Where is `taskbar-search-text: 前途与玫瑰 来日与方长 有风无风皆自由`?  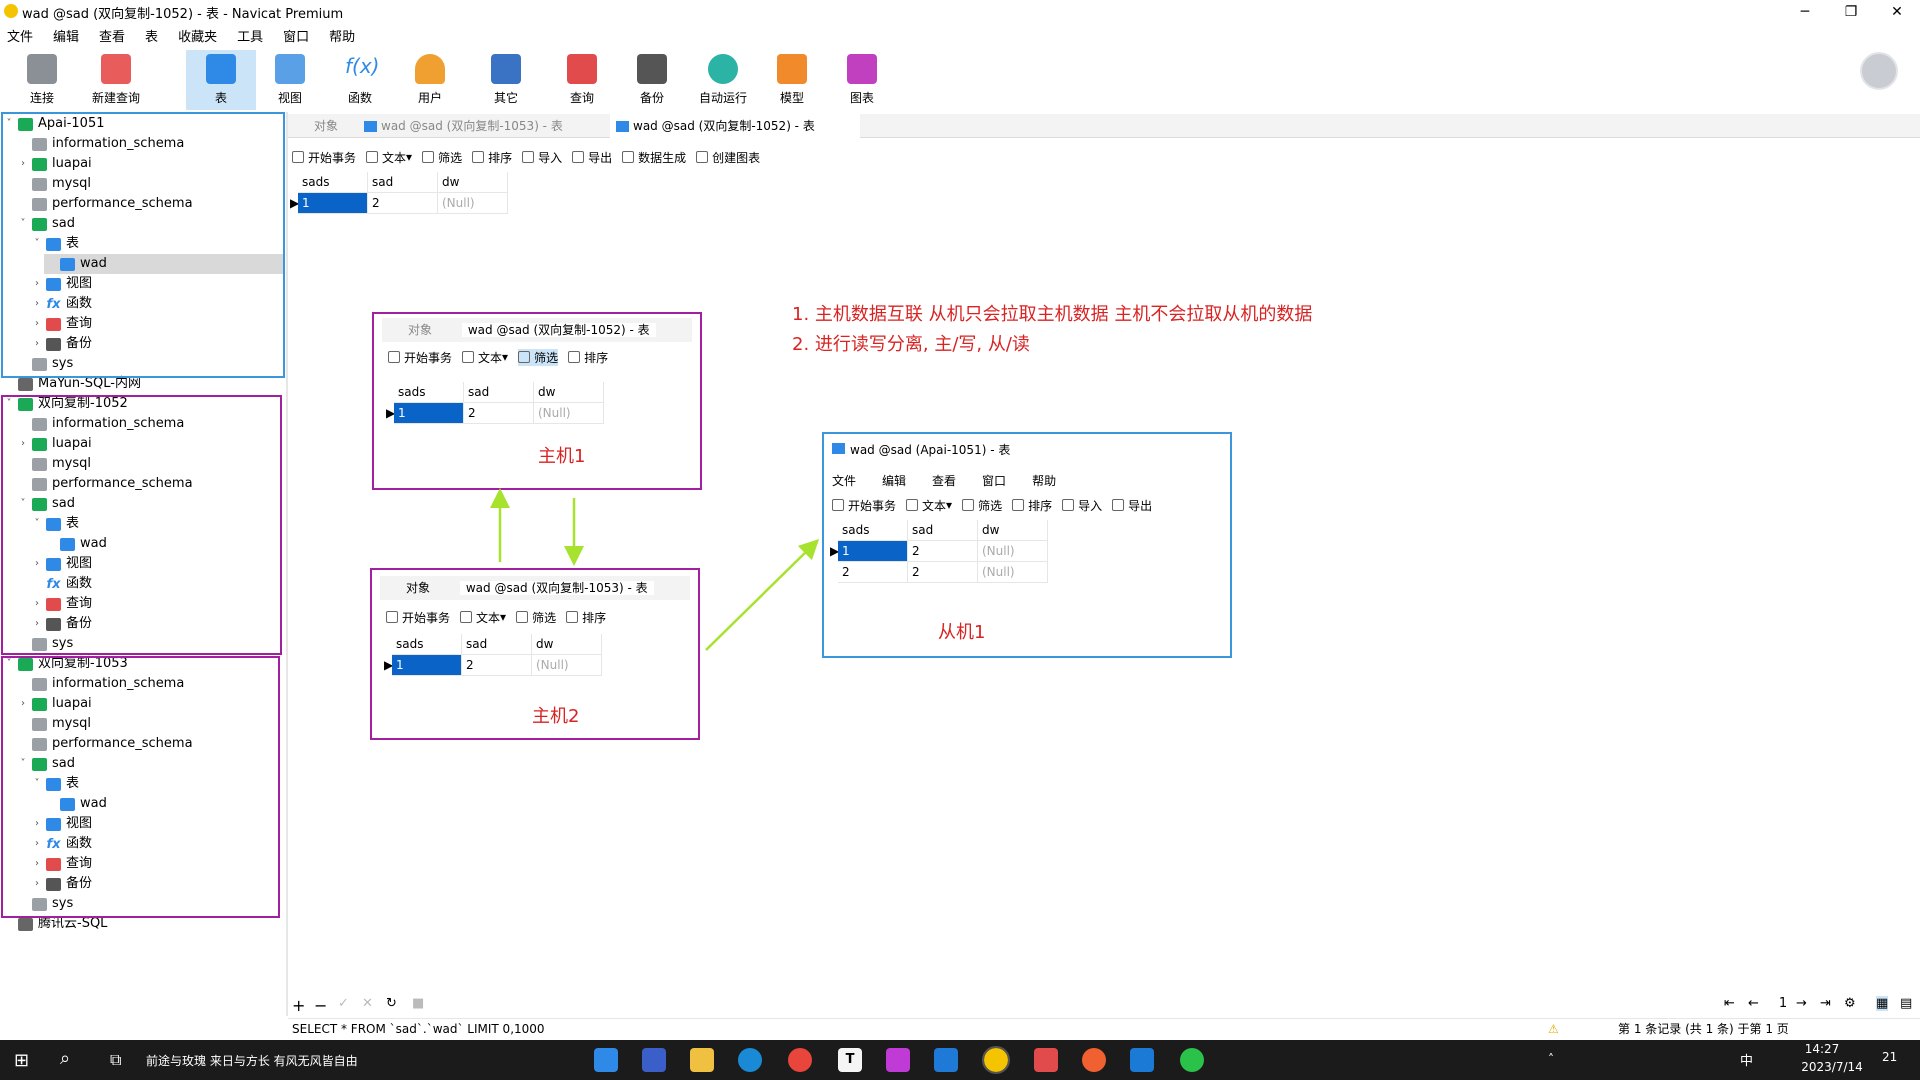 taskbar-search-text: 前途与玫瑰 来日与方长 有风无风皆自由 is located at coordinates (252, 1060).